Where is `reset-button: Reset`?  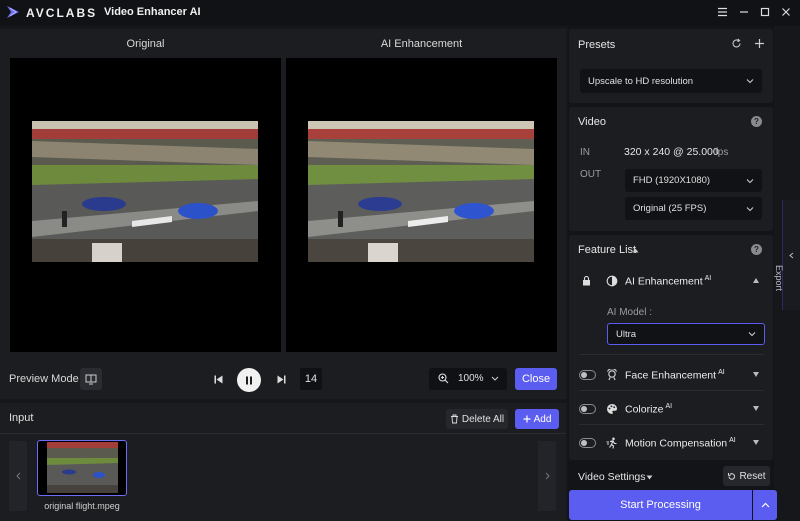 reset-button: Reset is located at coordinates (746, 476).